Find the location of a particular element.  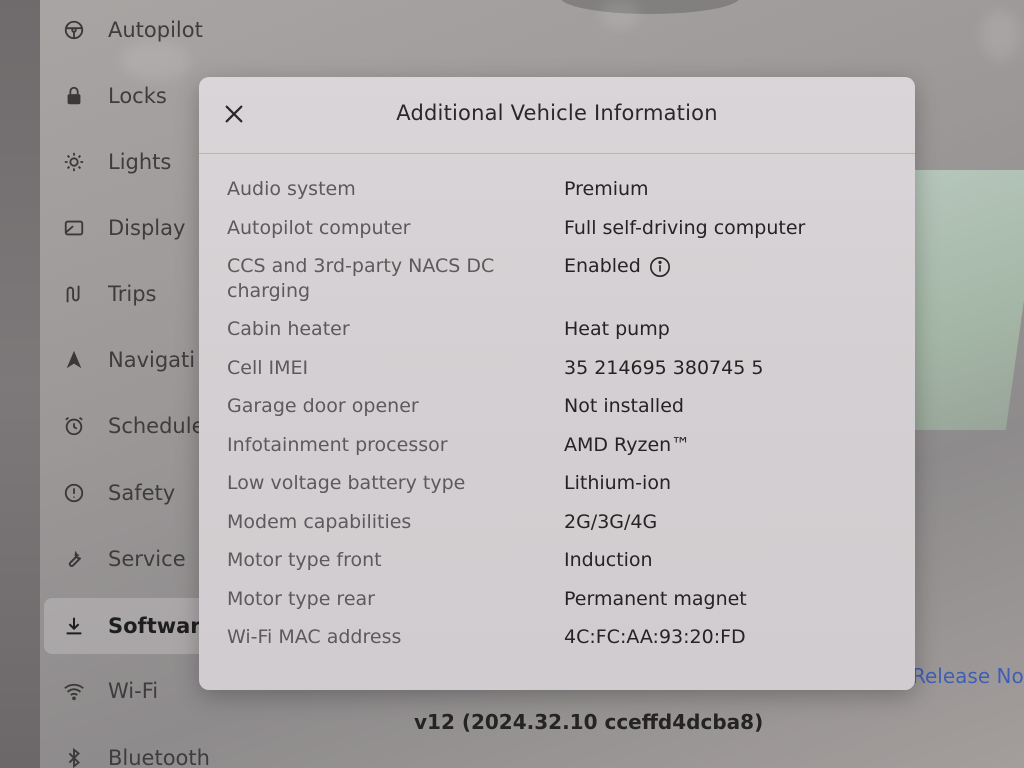

sidebar-item-label: Service is located at coordinates (147, 559).